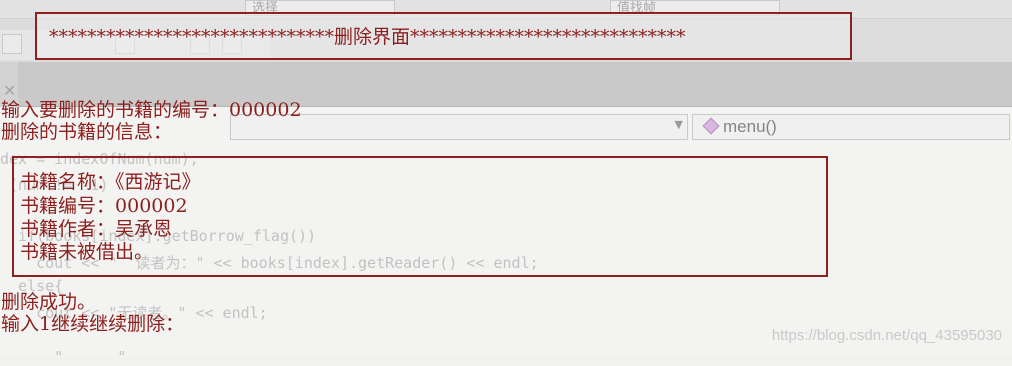  Describe the element at coordinates (679, 124) in the screenshot. I see `chevron-down-icon: ▼` at that location.